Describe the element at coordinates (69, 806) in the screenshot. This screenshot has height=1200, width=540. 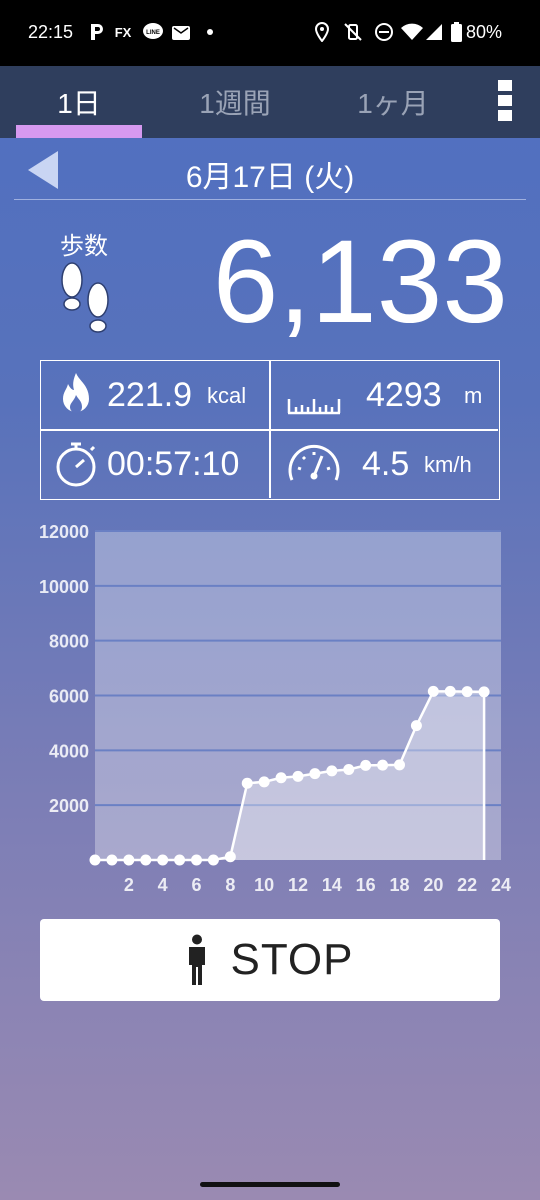
I see `y-tick-label: 2000` at that location.